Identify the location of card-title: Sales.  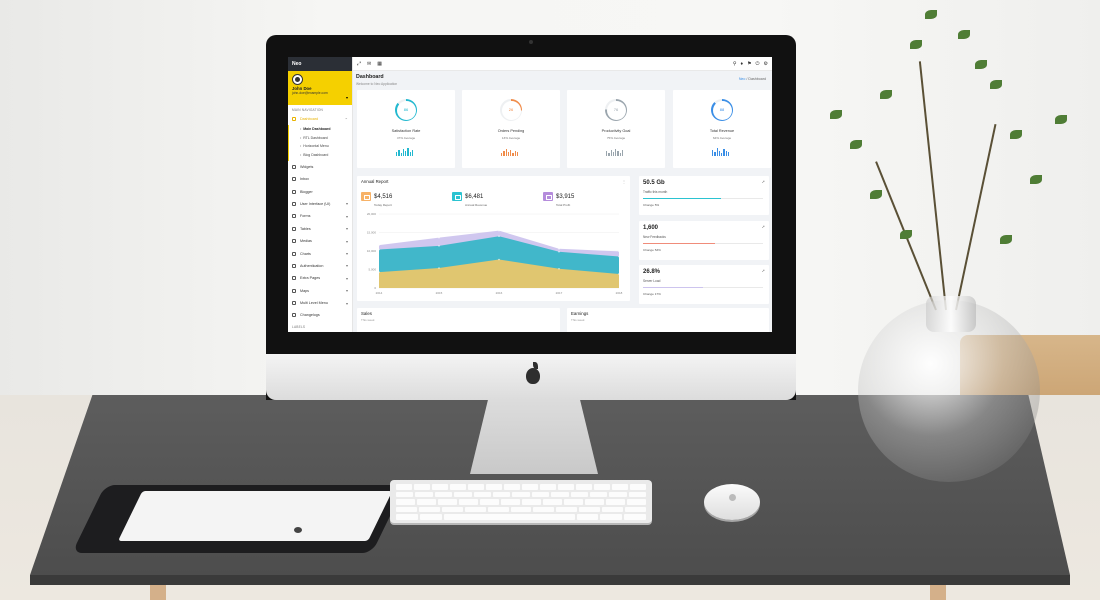
(366, 313).